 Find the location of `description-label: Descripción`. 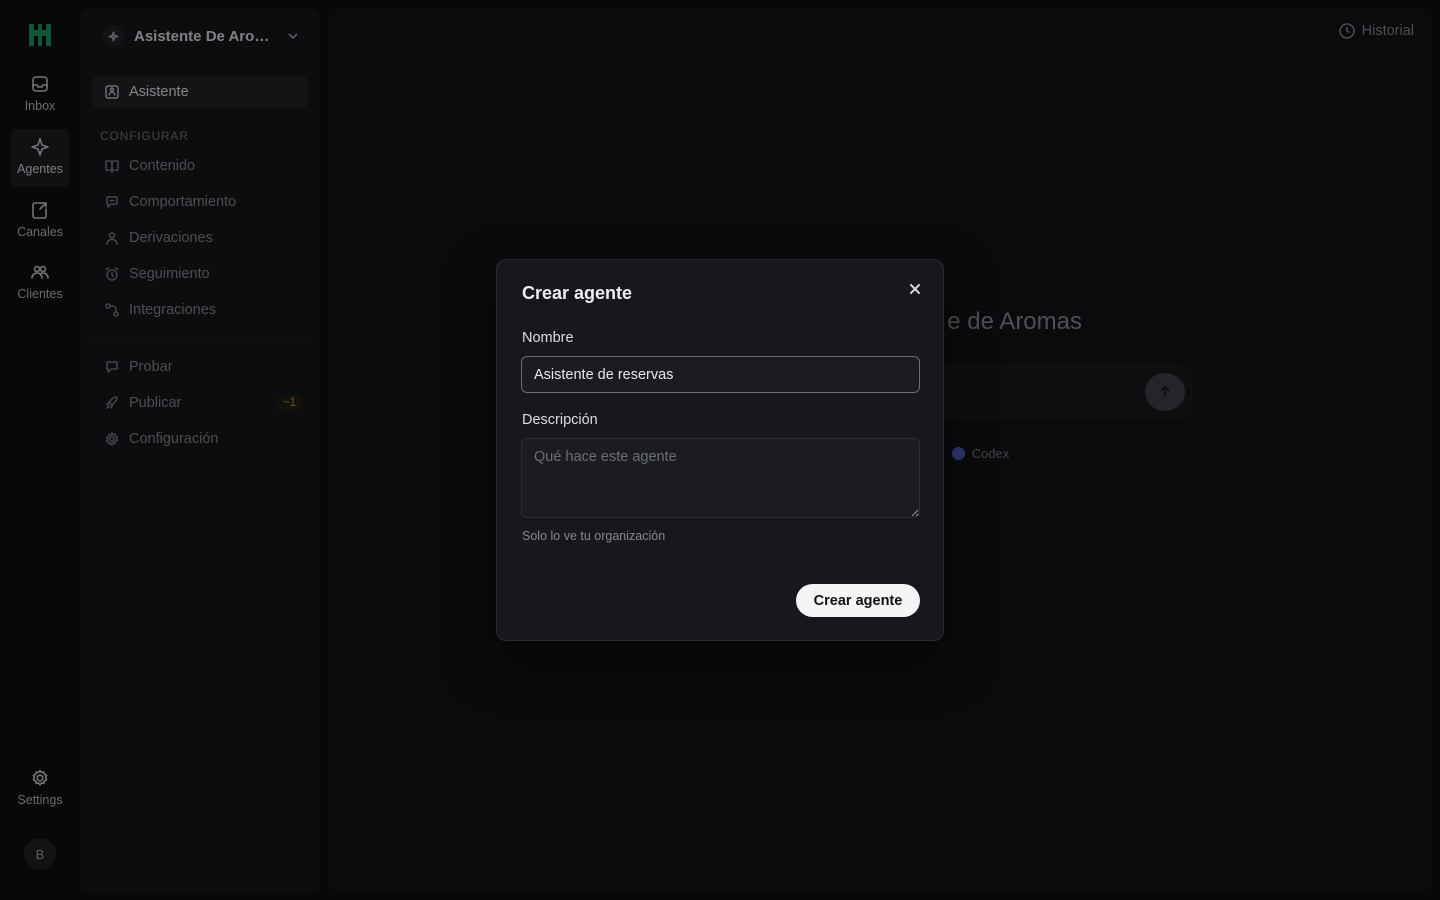

description-label: Descripción is located at coordinates (560, 420).